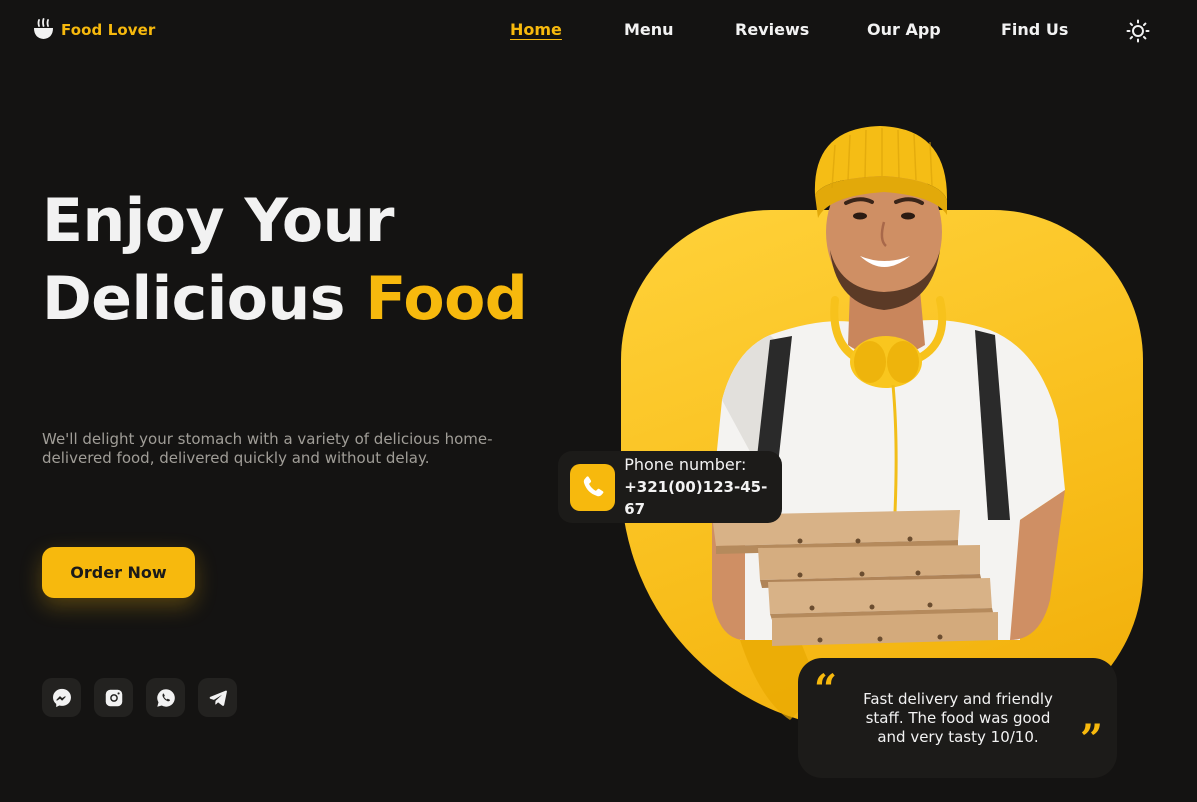 The image size is (1197, 802). What do you see at coordinates (772, 29) in the screenshot?
I see `nav-reviews: Reviews` at bounding box center [772, 29].